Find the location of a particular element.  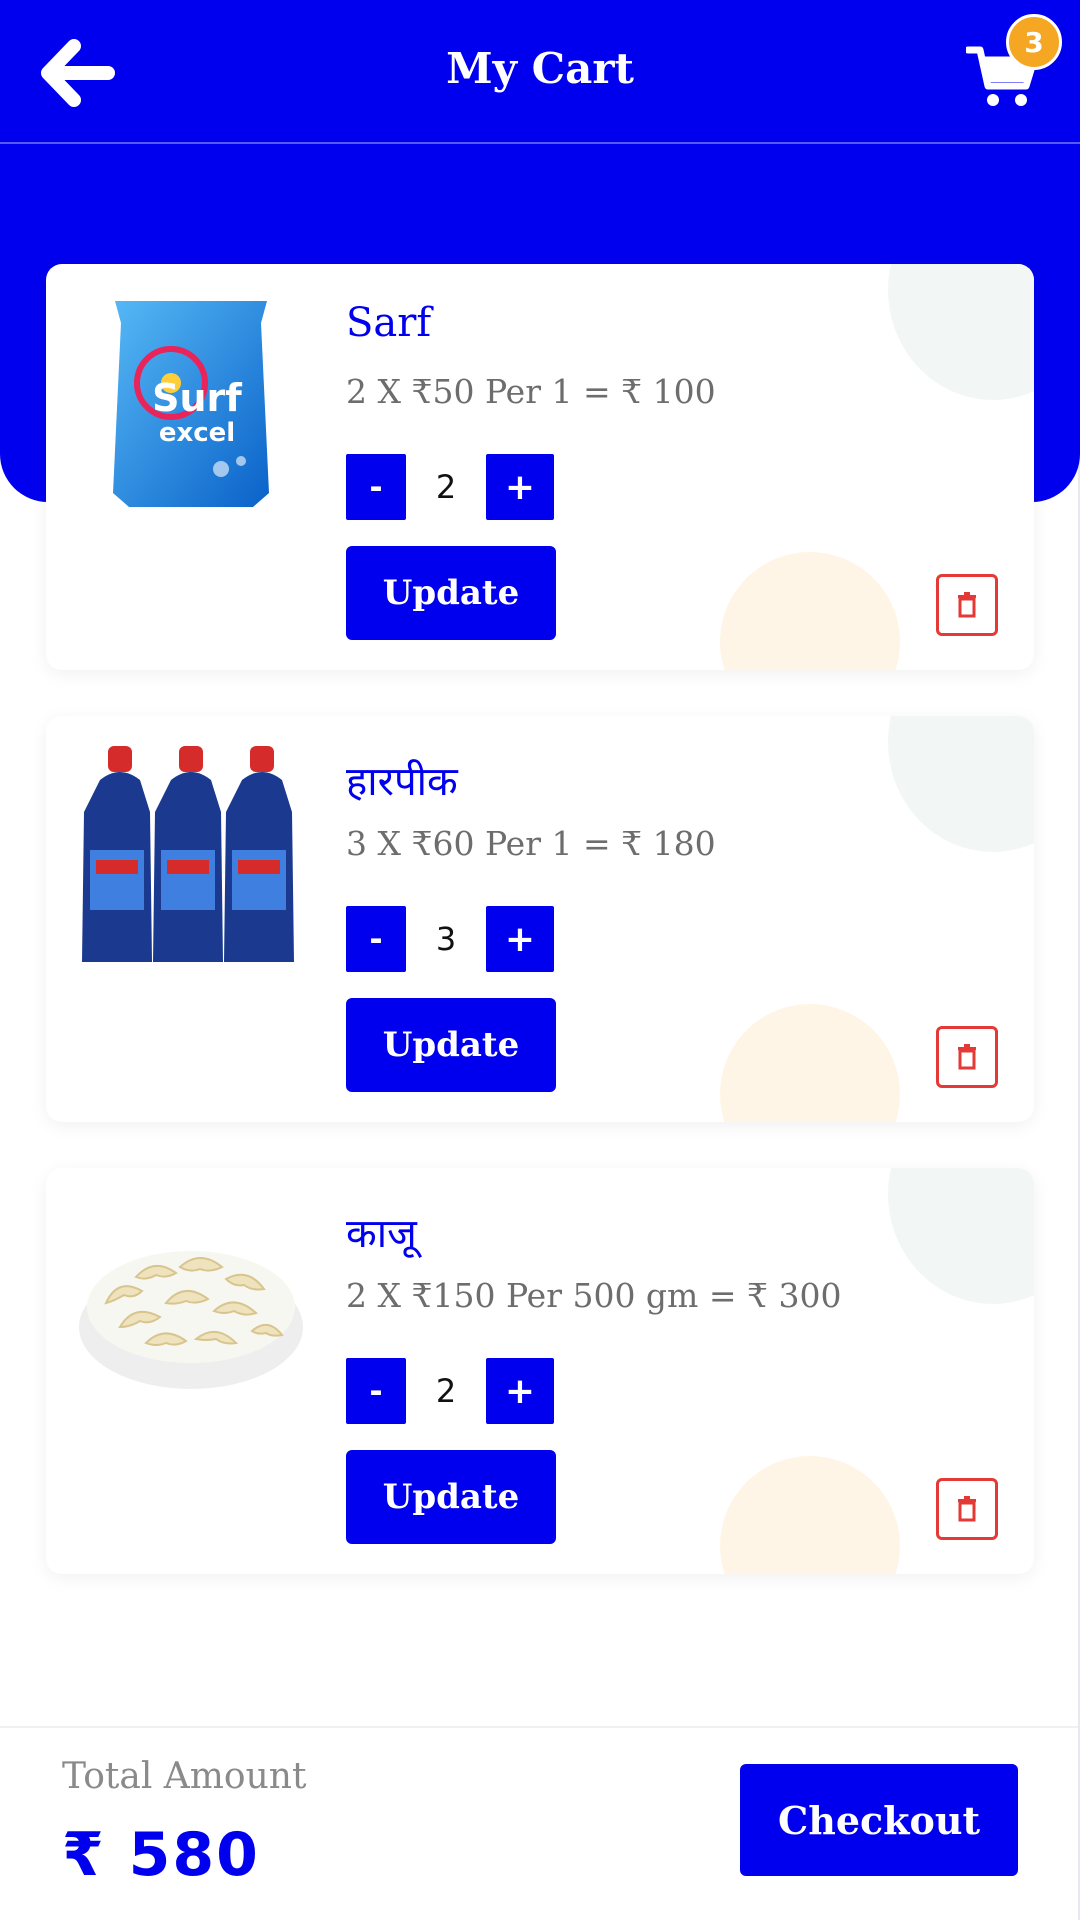

checkout-button: Checkout is located at coordinates (879, 1820).